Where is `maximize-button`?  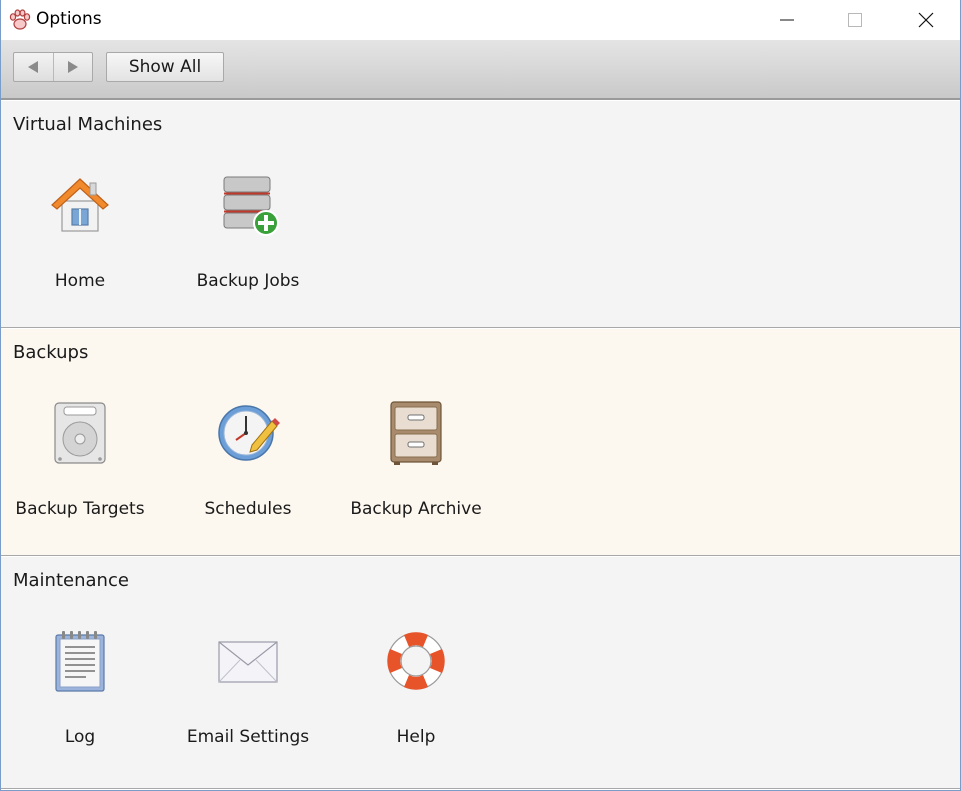 maximize-button is located at coordinates (855, 20).